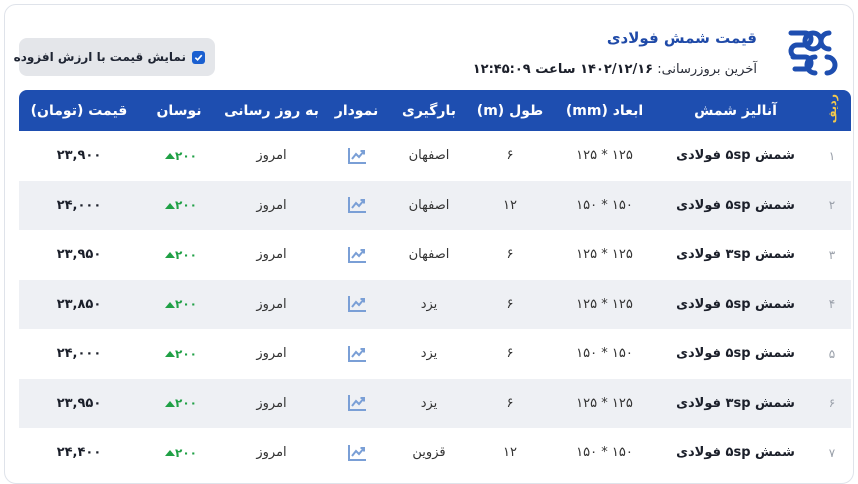  Describe the element at coordinates (429, 453) in the screenshot. I see `row-loading: قزوین` at that location.